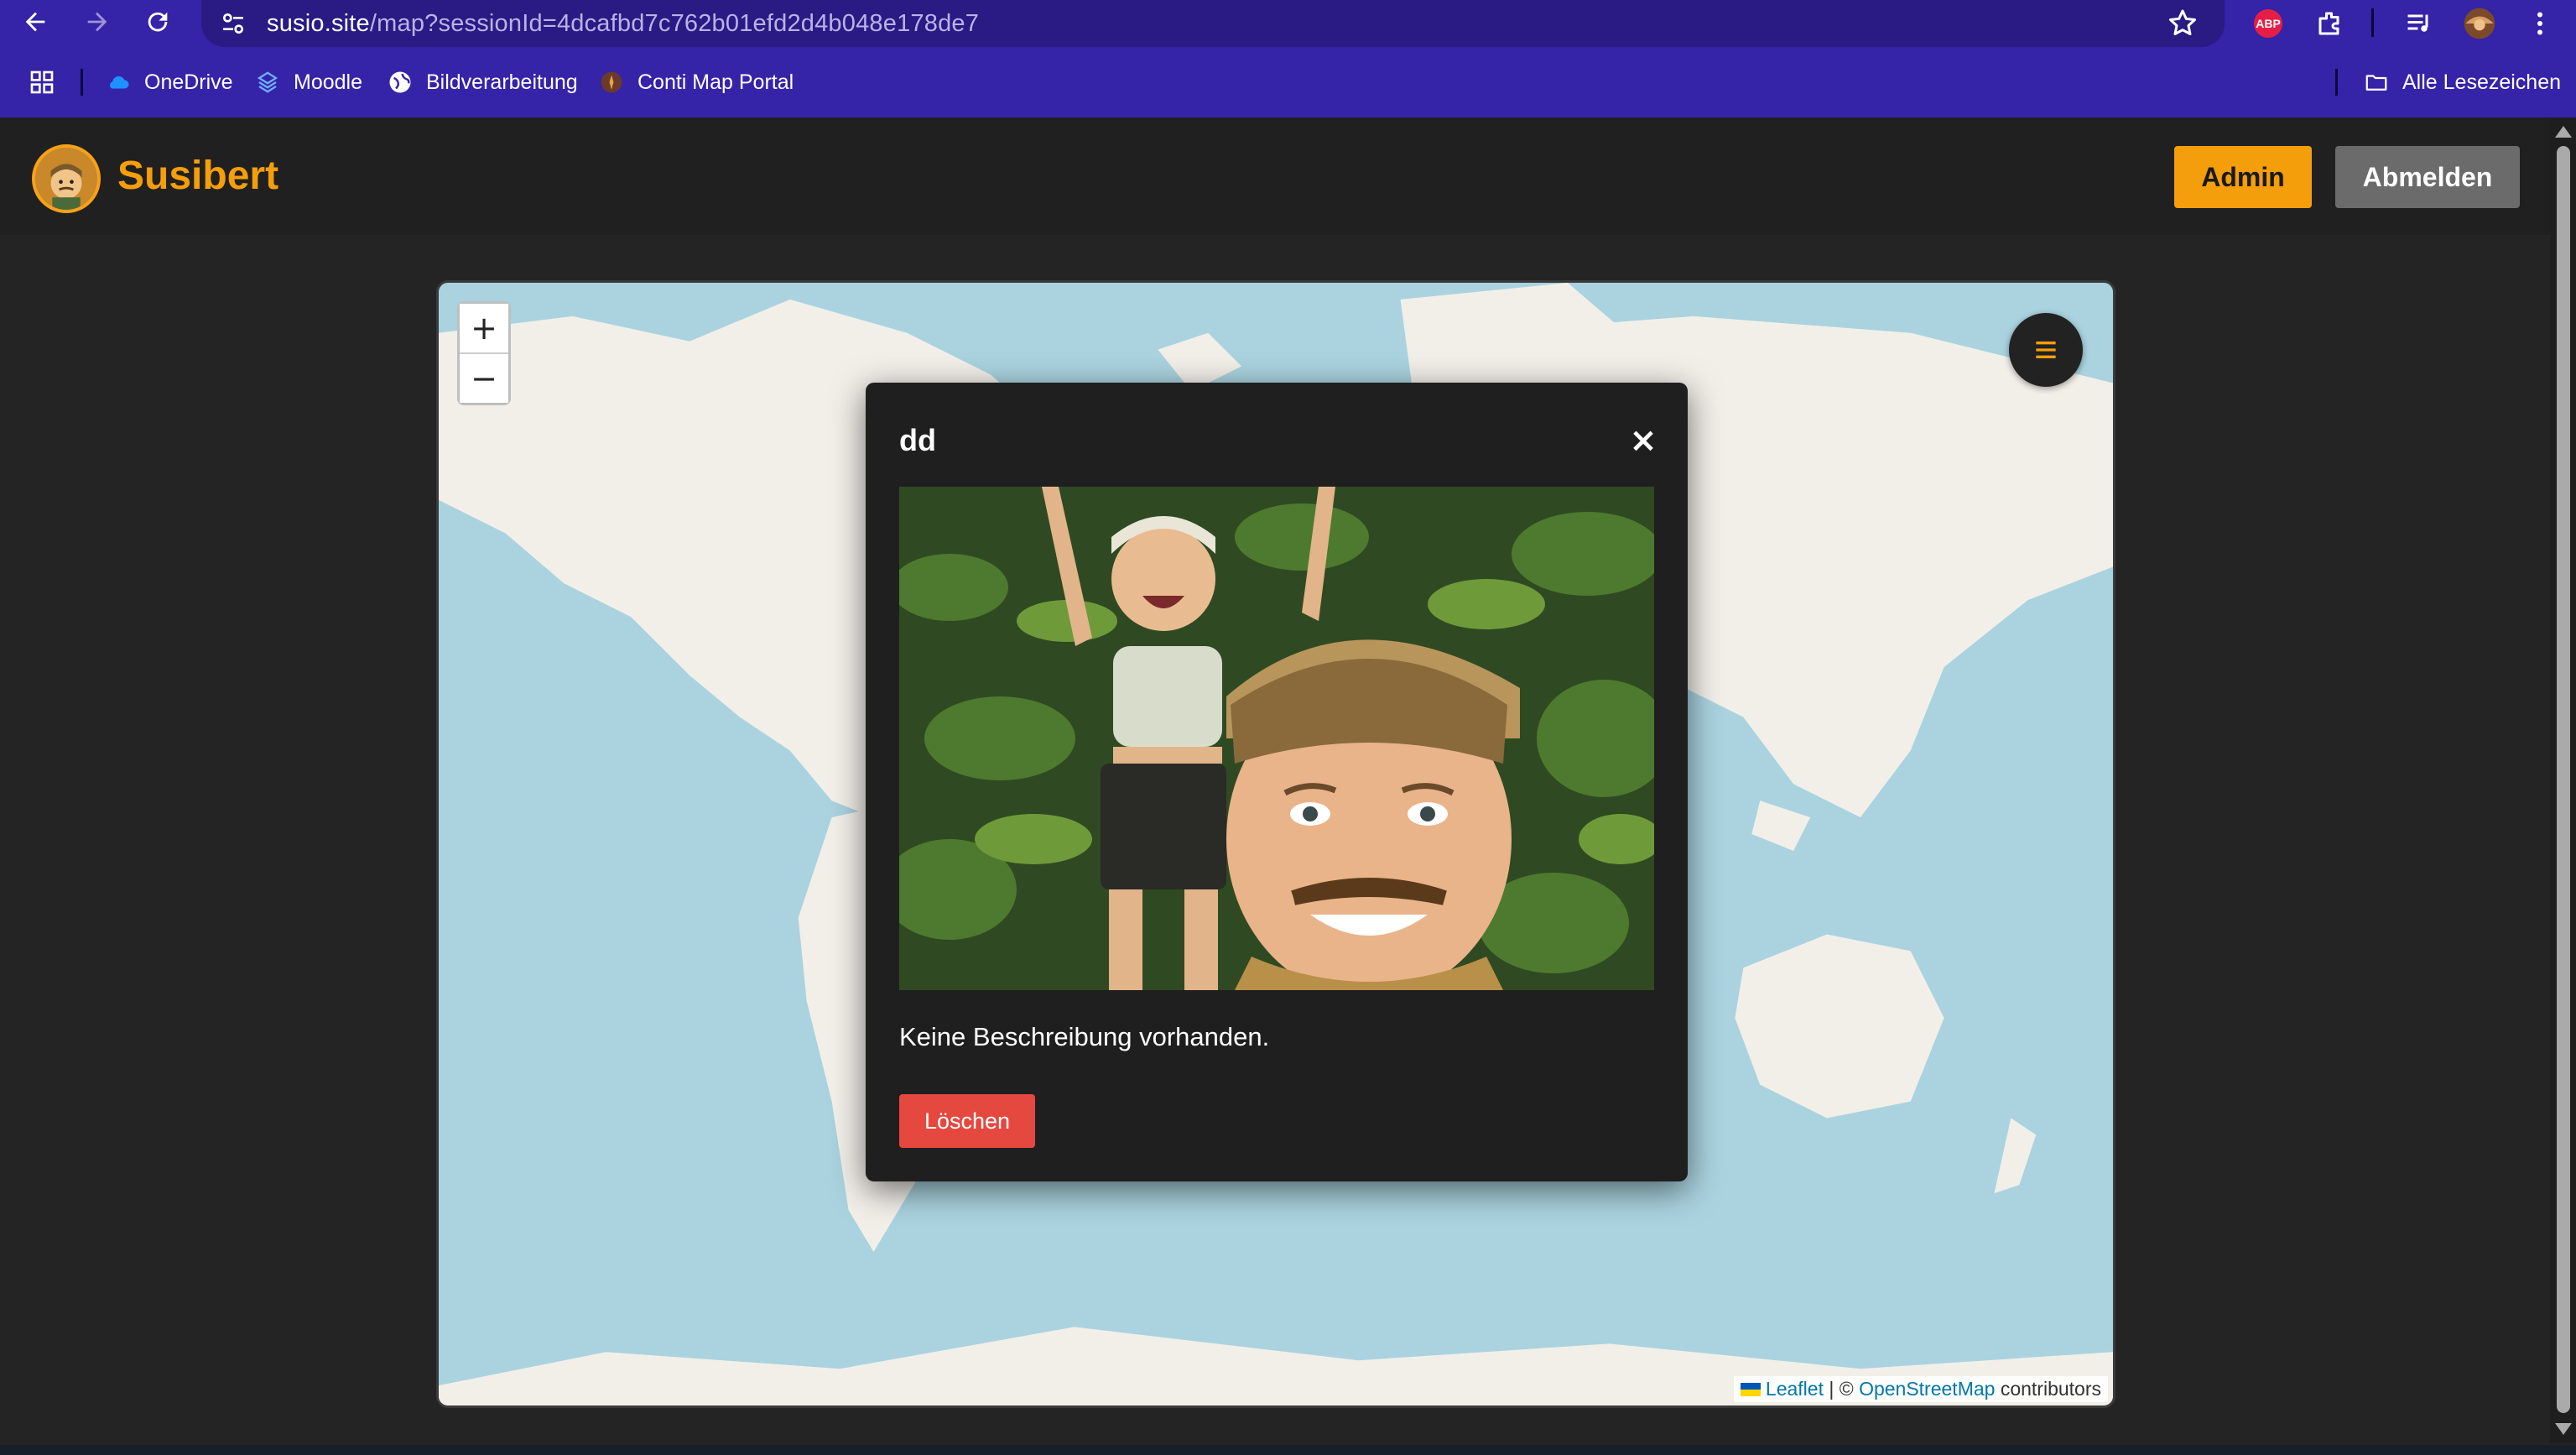  I want to click on marker-photo, so click(1276, 738).